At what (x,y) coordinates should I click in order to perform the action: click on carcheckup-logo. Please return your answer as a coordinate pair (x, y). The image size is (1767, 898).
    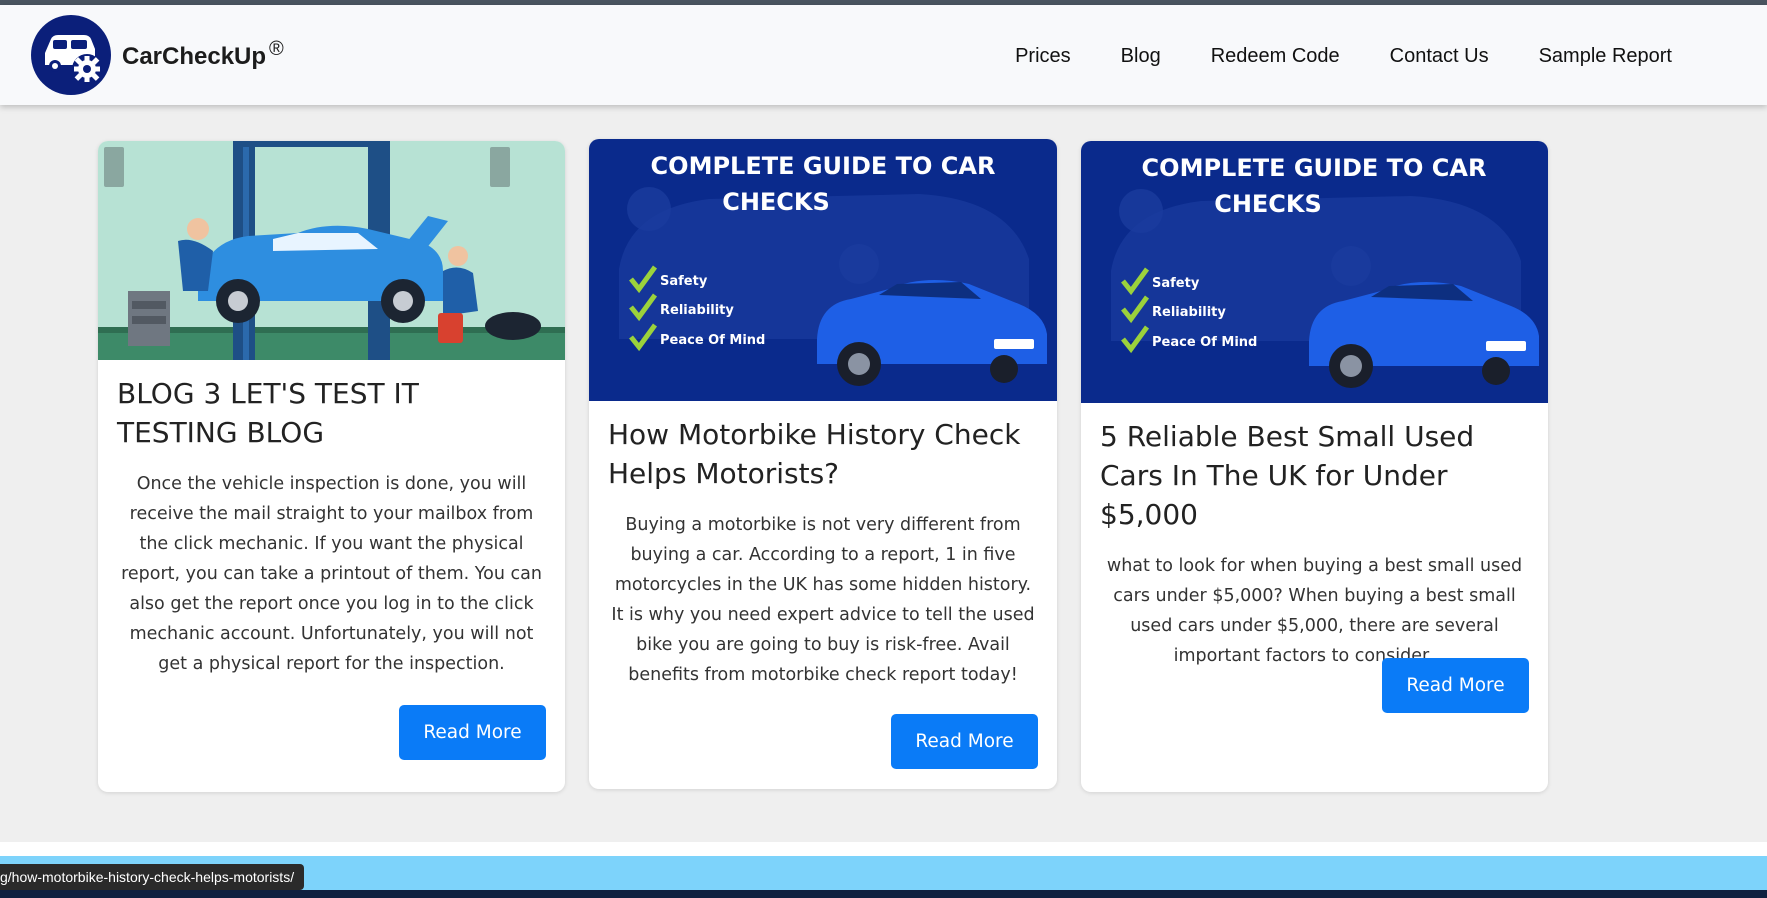
    Looking at the image, I should click on (71, 55).